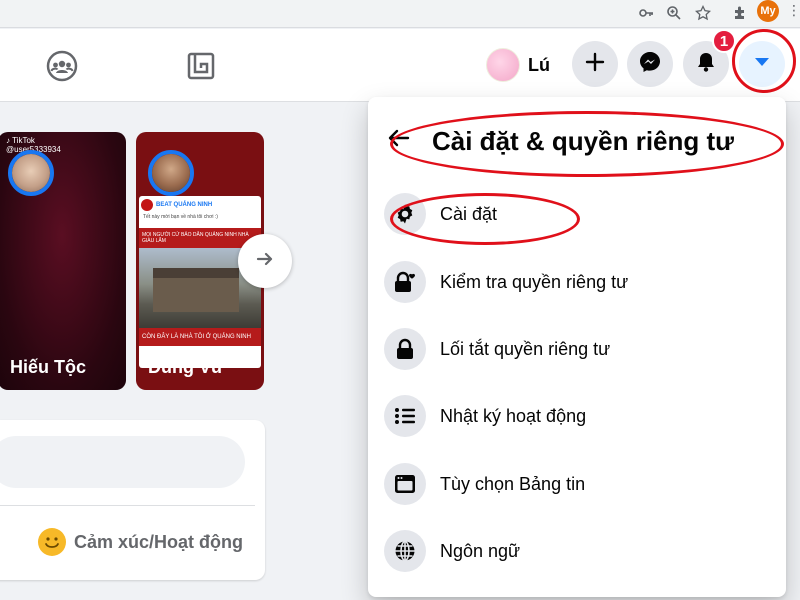  I want to click on account-menu-button, so click(762, 64).